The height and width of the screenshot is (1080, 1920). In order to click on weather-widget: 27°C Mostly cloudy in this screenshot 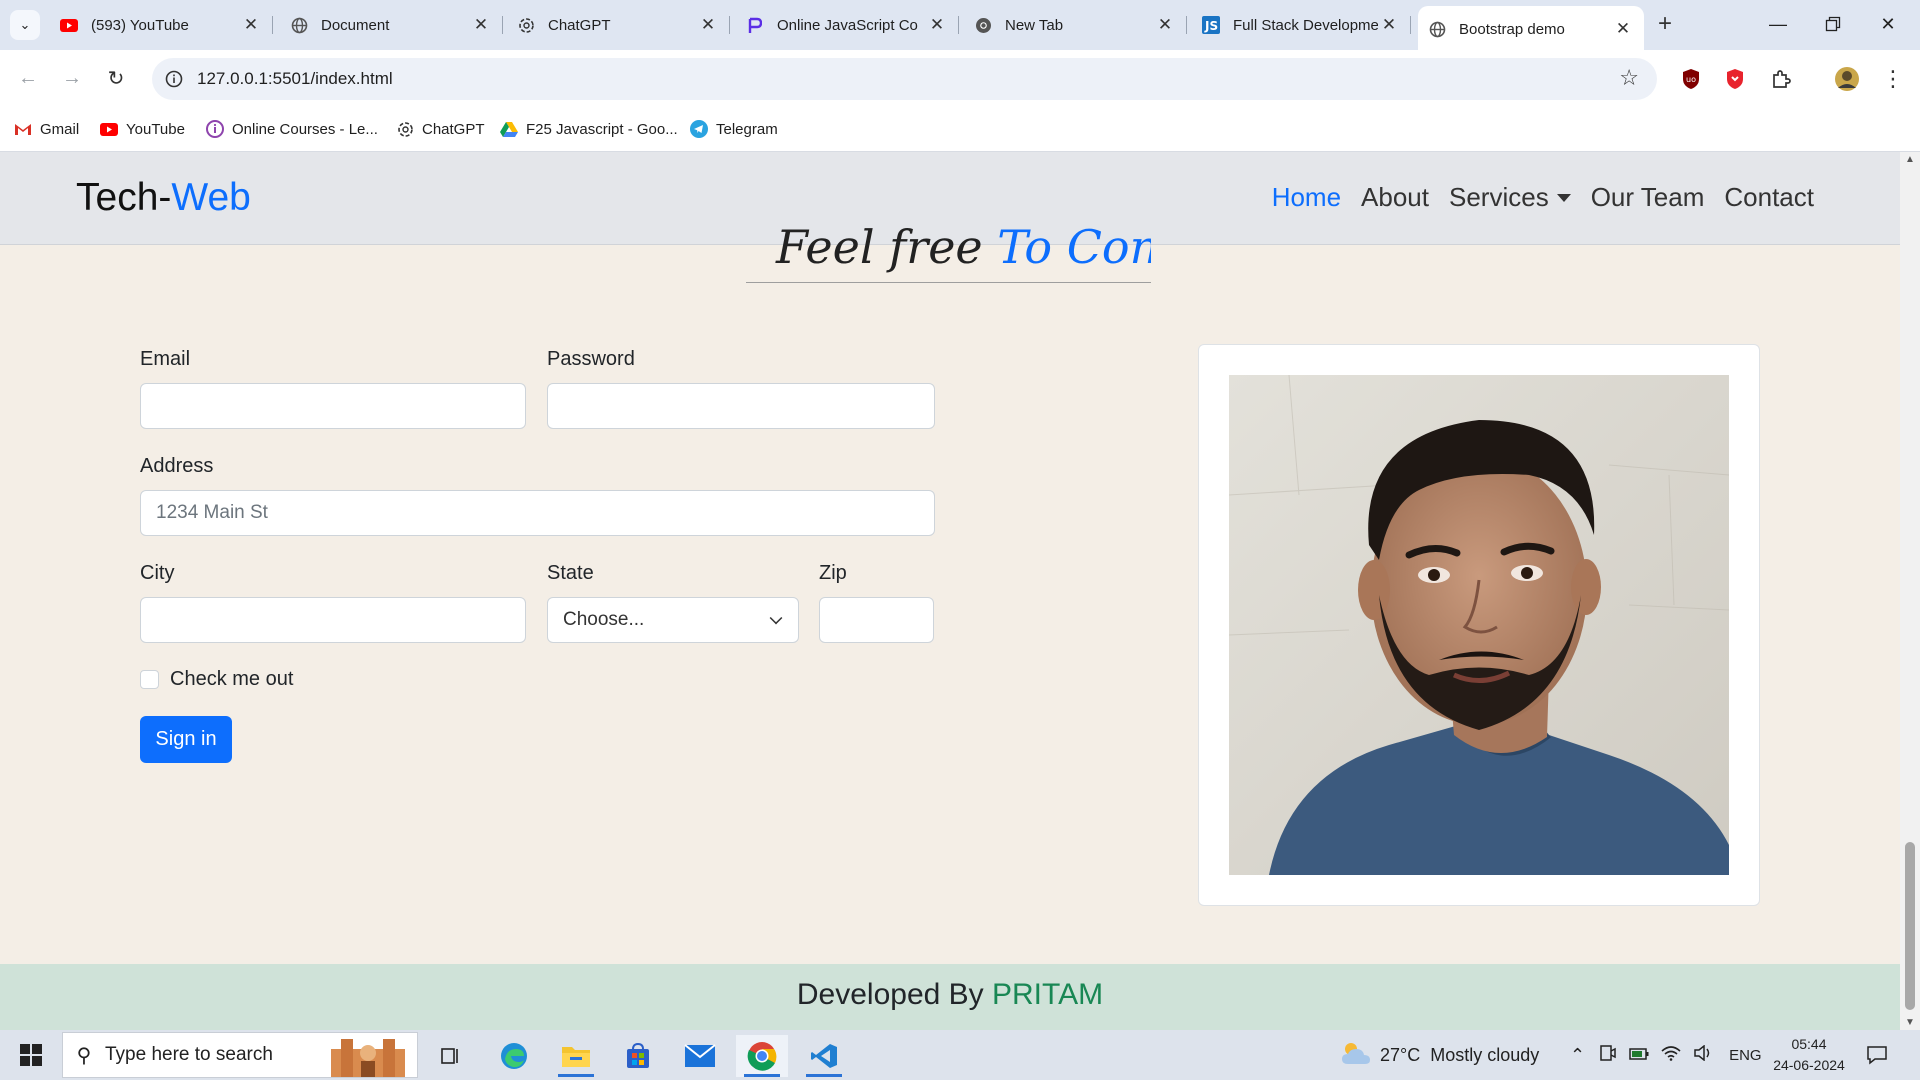, I will do `click(1439, 1055)`.